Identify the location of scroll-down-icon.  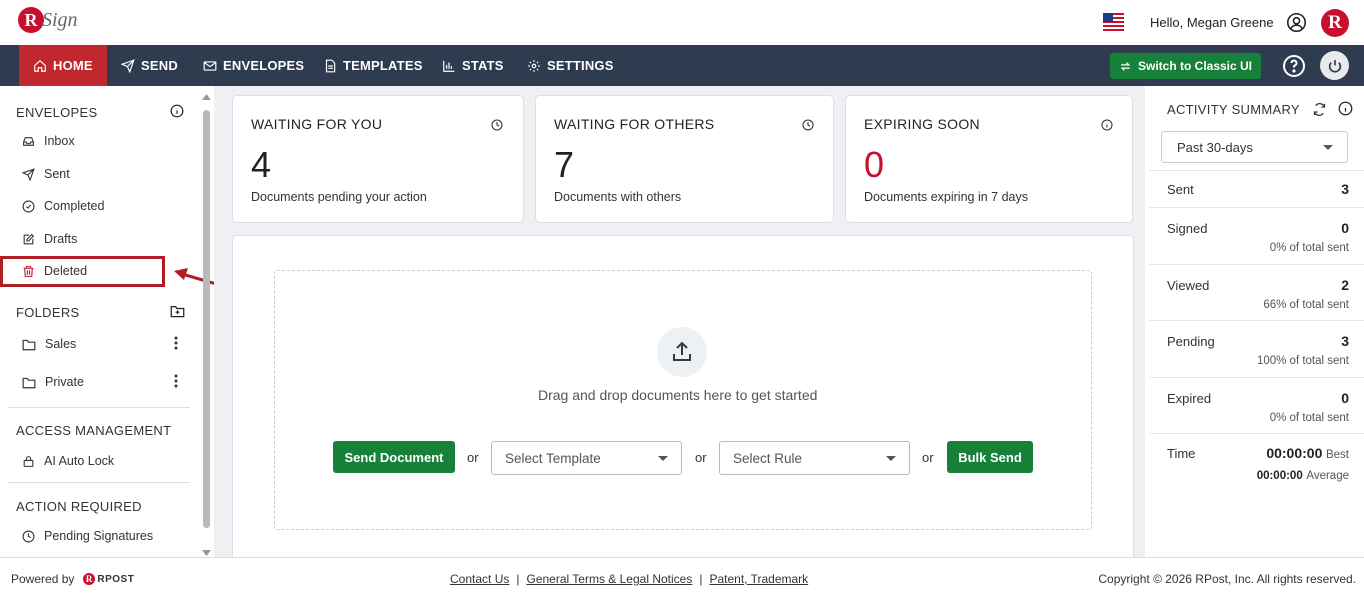
(206, 553).